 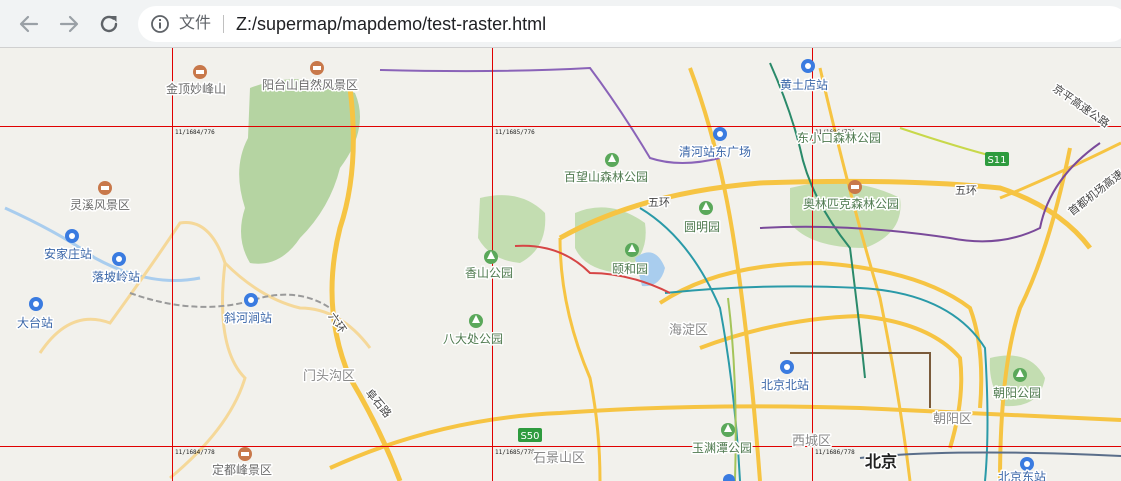 I want to click on highway-shield: S50, so click(x=530, y=435).